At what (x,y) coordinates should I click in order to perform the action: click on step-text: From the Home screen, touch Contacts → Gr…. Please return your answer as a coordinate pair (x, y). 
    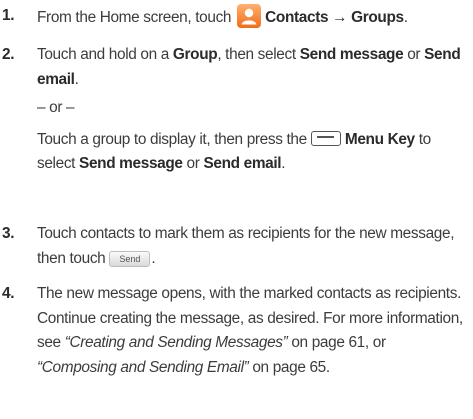
    Looking at the image, I should click on (253, 17).